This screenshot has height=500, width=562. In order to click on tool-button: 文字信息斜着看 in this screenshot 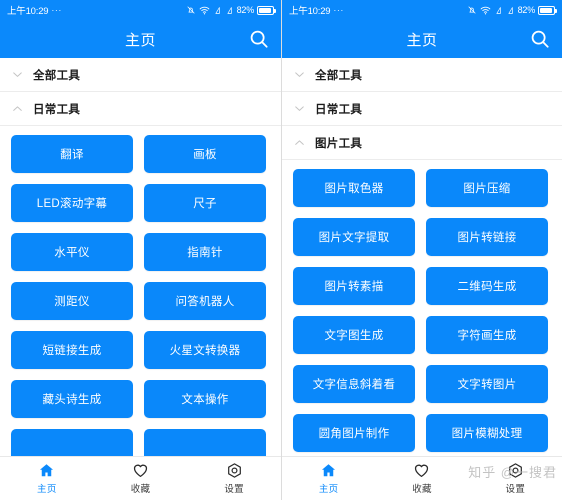, I will do `click(354, 384)`.